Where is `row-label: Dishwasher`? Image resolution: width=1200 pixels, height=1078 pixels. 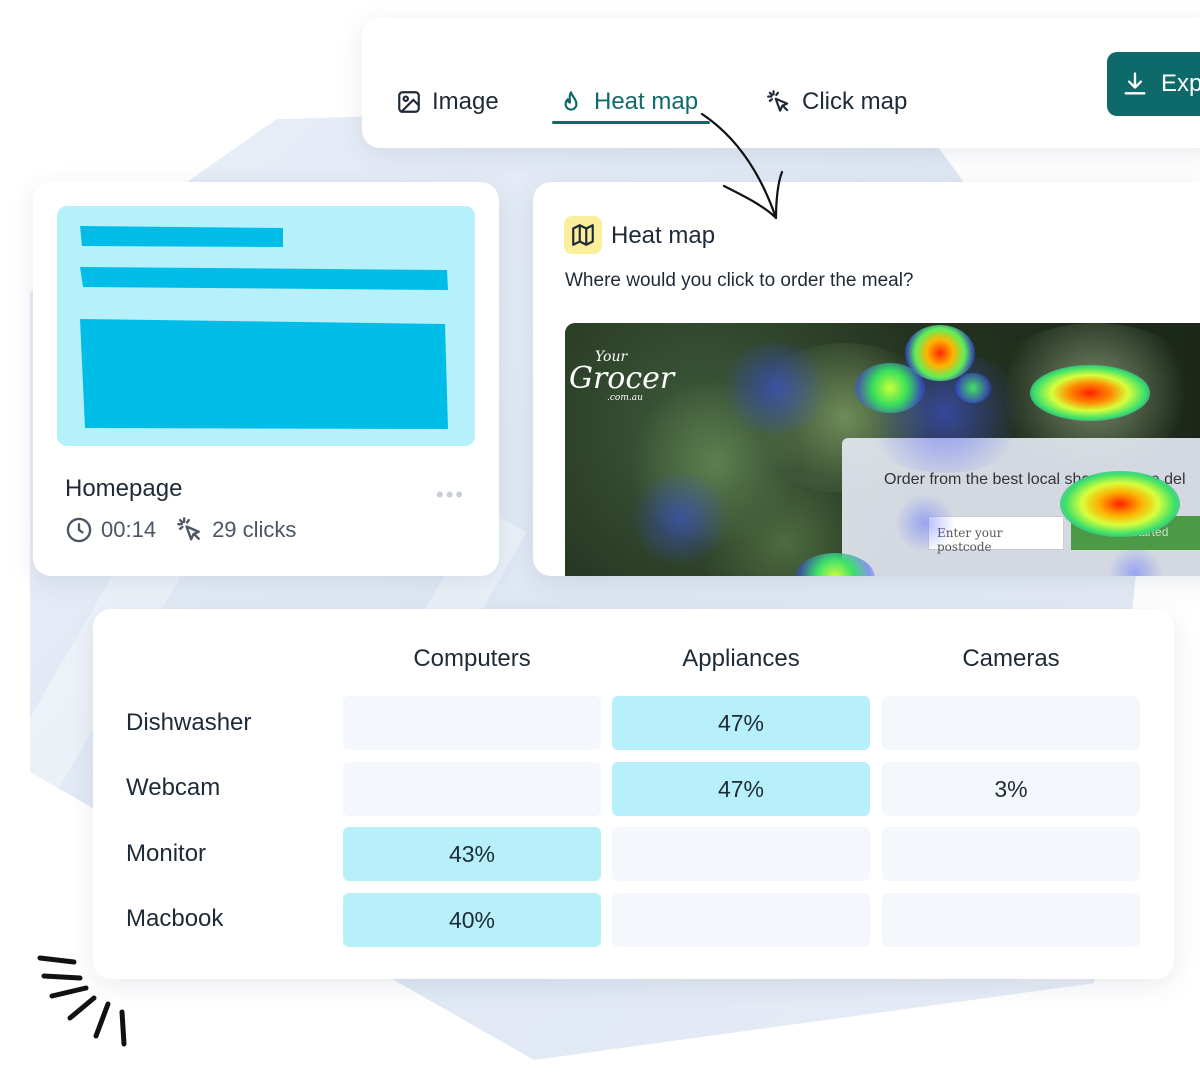 row-label: Dishwasher is located at coordinates (189, 722).